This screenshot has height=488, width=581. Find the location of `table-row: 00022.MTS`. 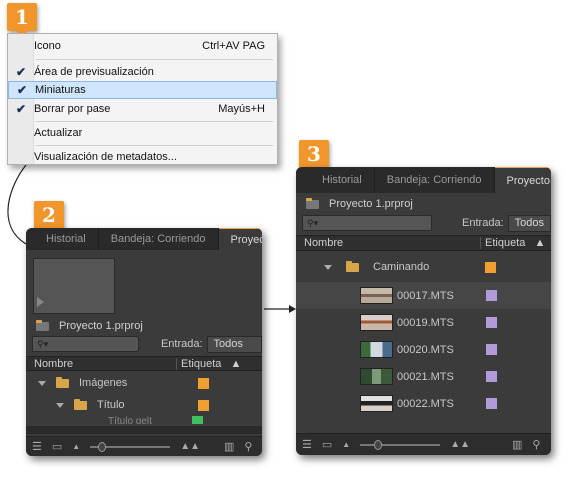

table-row: 00022.MTS is located at coordinates (423, 403).